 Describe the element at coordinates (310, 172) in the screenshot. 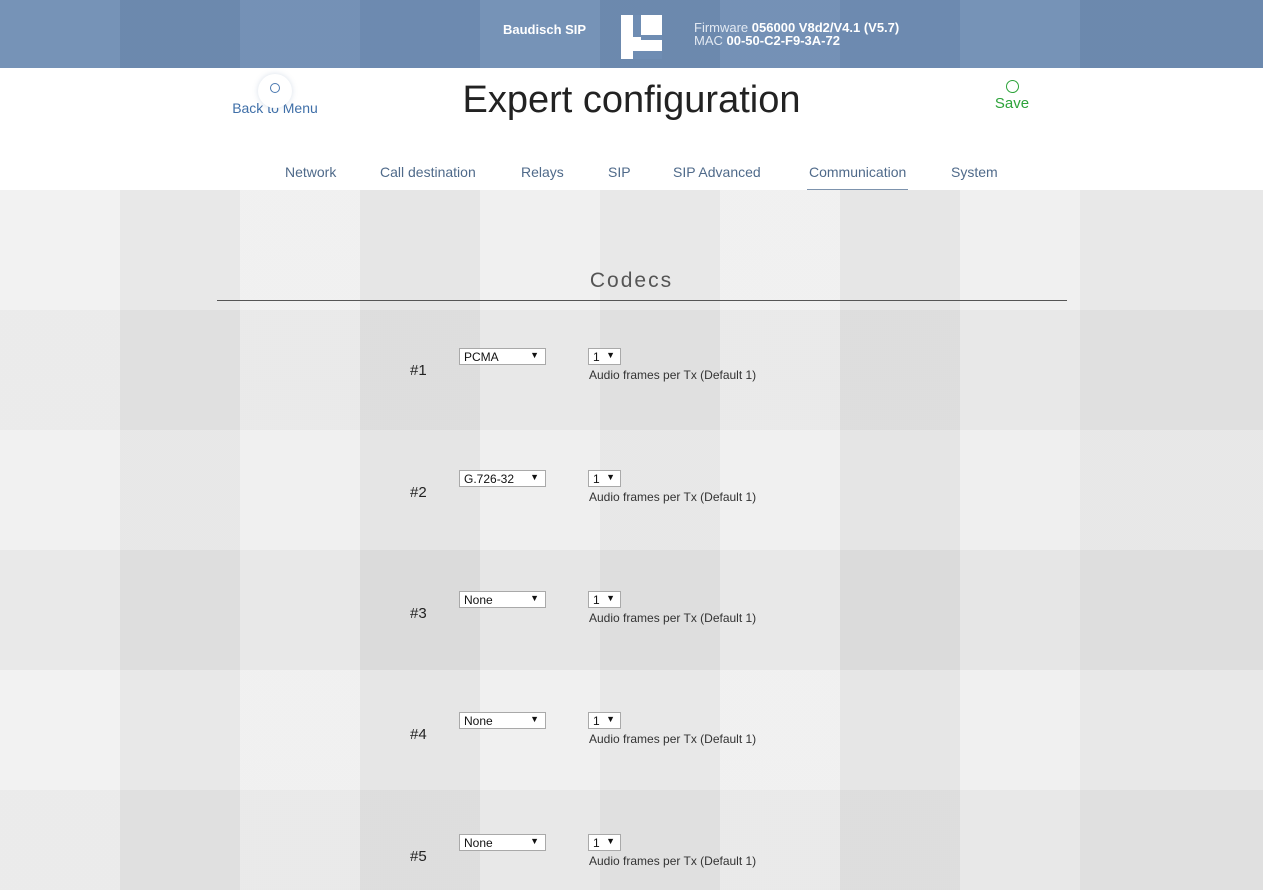

I see `tab-network: Network` at that location.